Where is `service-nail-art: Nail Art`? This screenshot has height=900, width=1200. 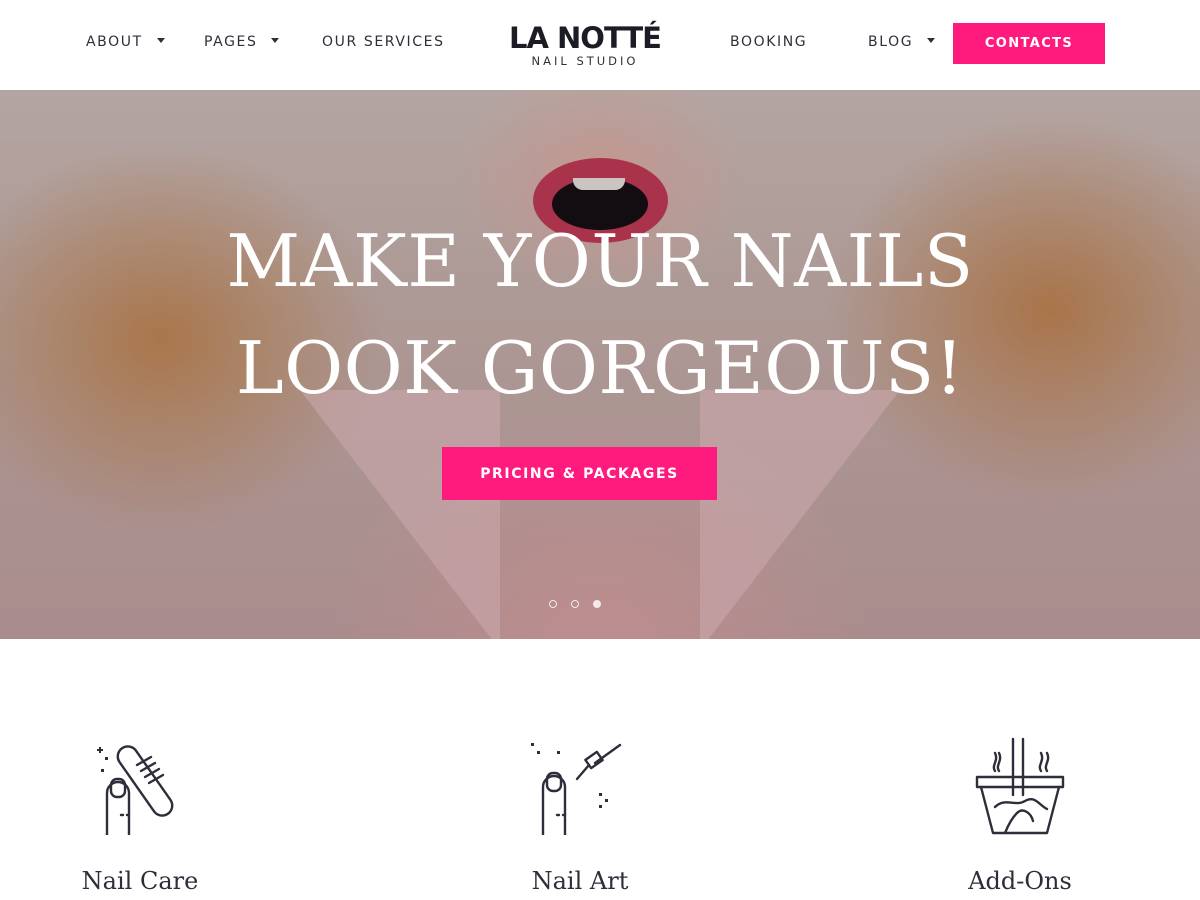
service-nail-art: Nail Art is located at coordinates (580, 815).